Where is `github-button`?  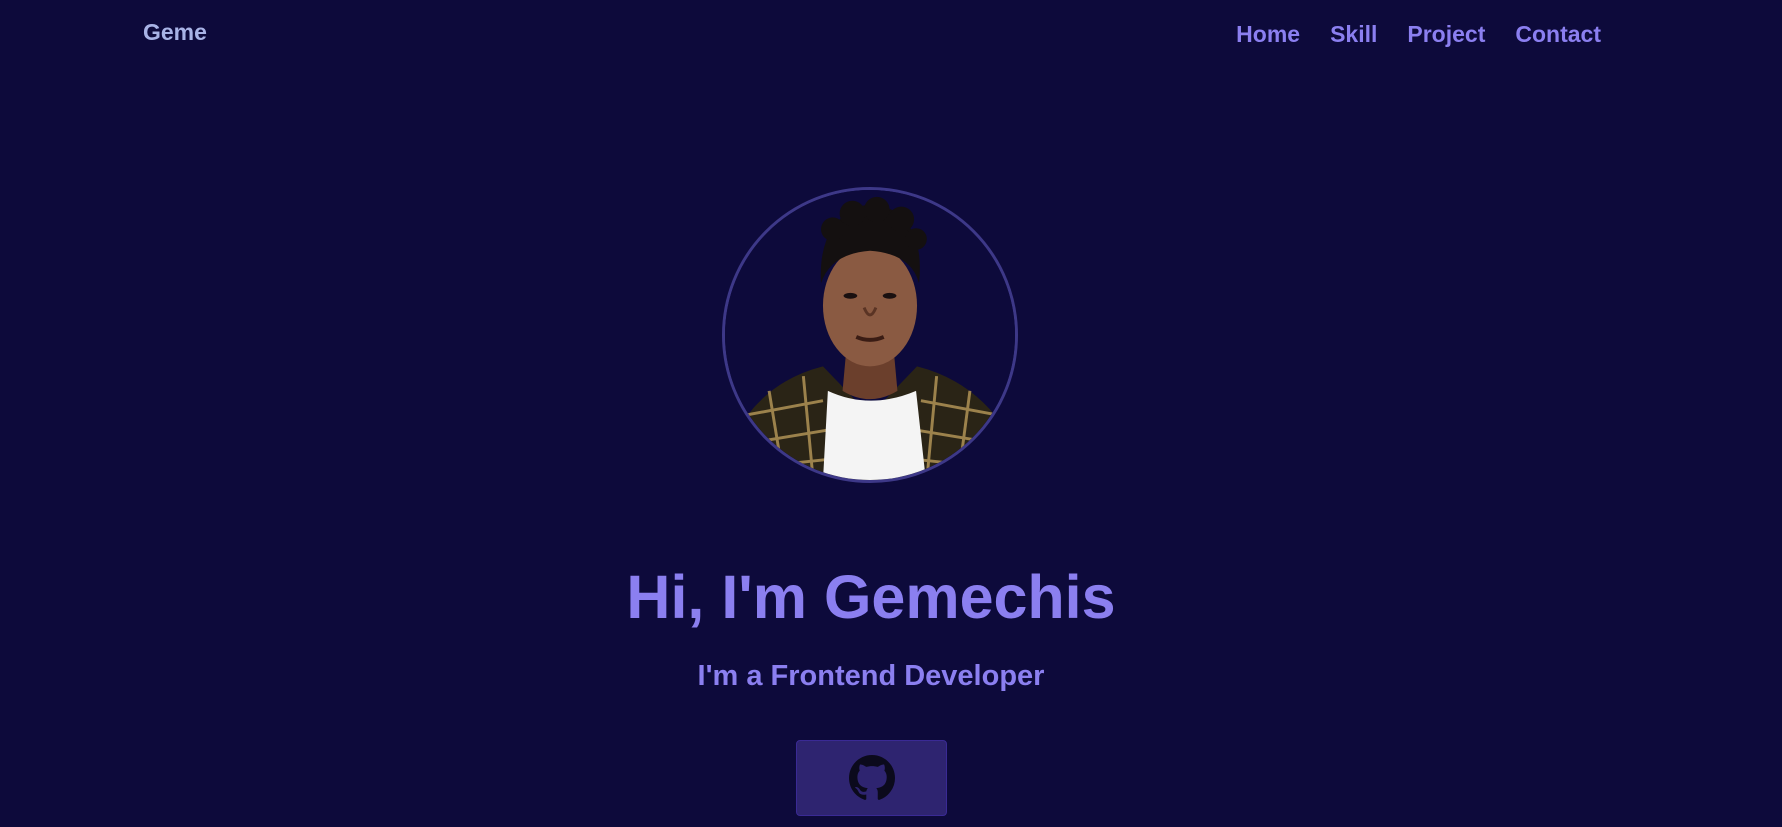 github-button is located at coordinates (871, 778).